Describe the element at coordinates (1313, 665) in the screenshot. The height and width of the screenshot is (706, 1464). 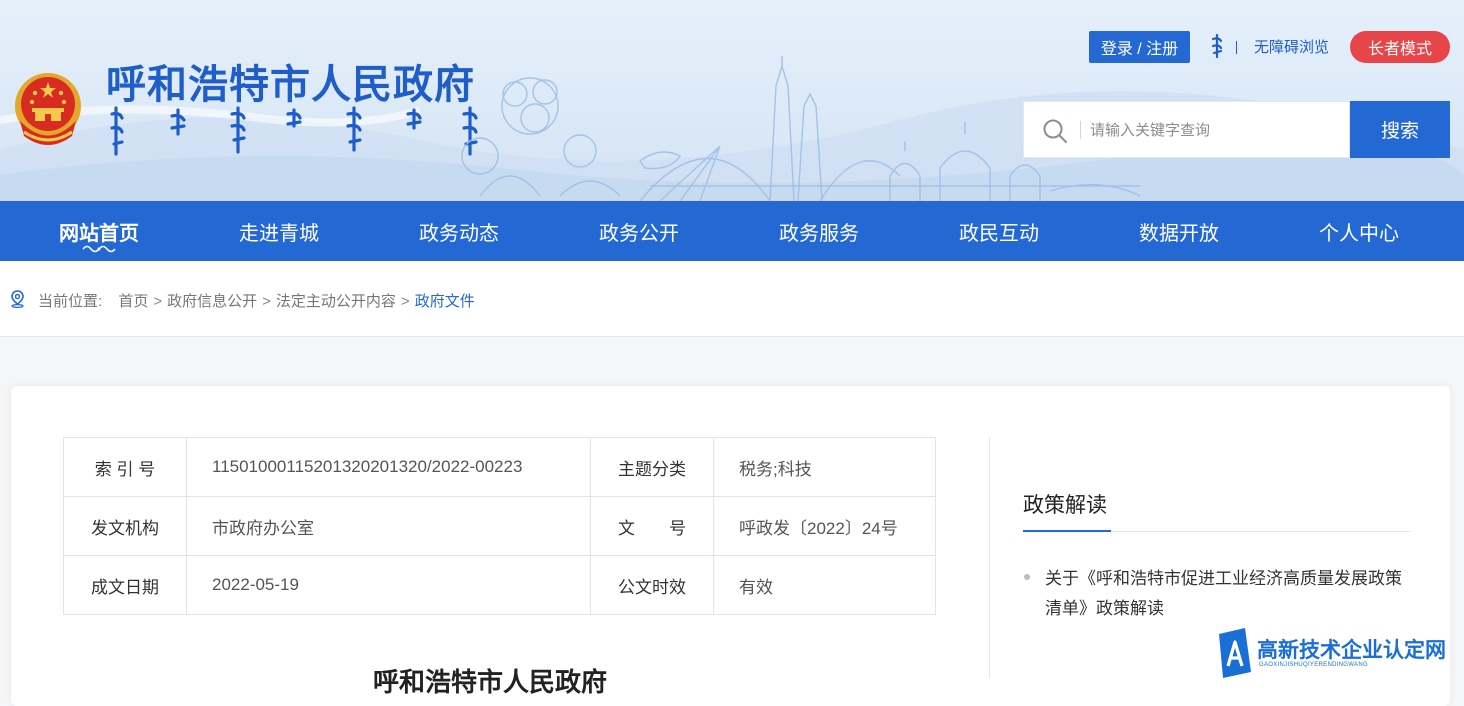
I see `watermark-subtext: GAOXINJISHUQIYERENDINGWANG` at that location.